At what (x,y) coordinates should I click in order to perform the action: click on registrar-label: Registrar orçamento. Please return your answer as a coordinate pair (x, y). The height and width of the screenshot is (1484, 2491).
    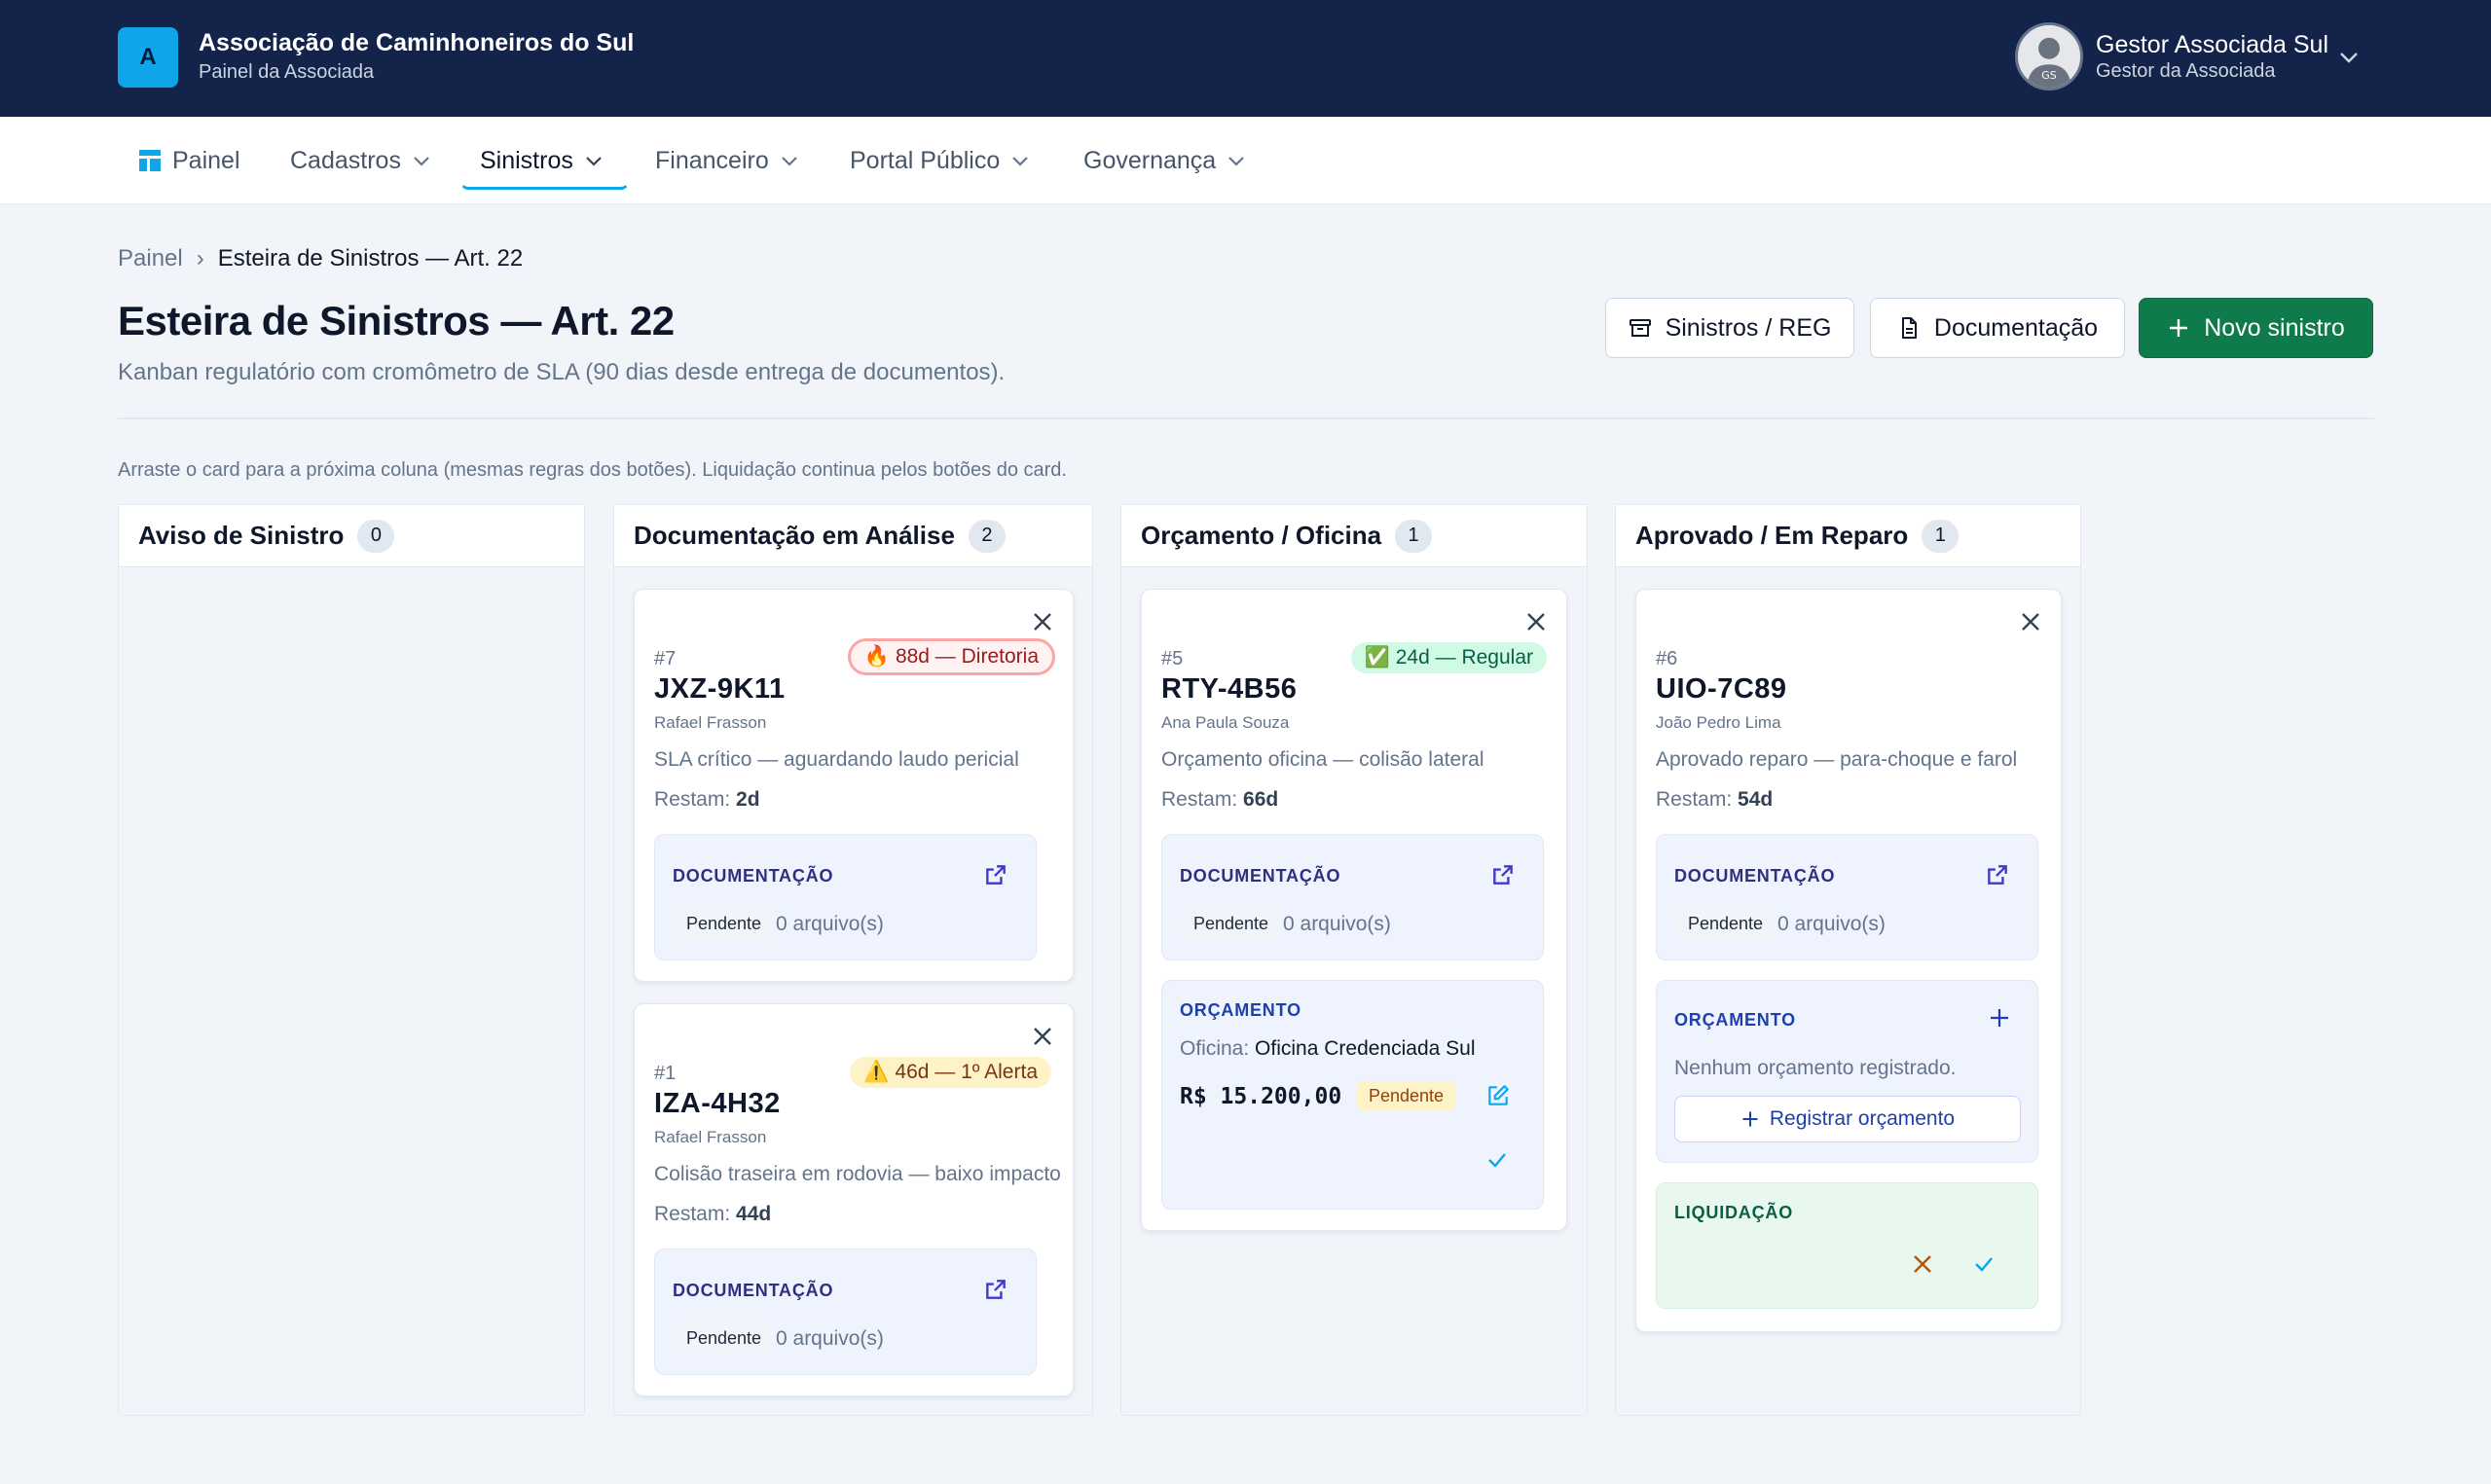
    Looking at the image, I should click on (1862, 1118).